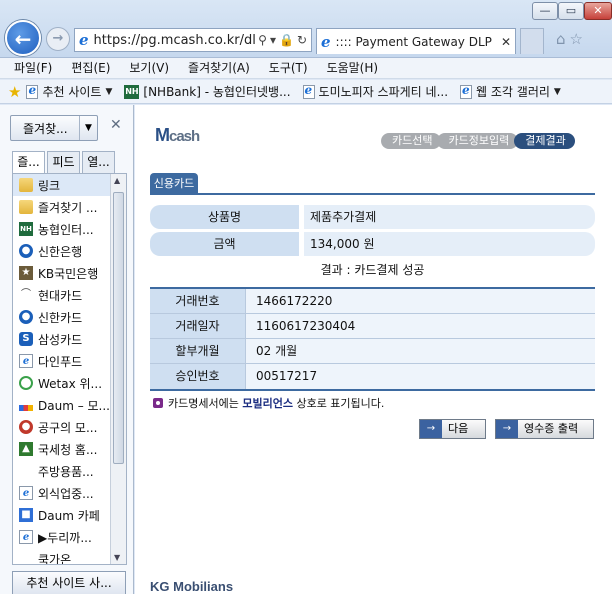 This screenshot has height=594, width=612. Describe the element at coordinates (26, 383) in the screenshot. I see `wetax-icon` at that location.